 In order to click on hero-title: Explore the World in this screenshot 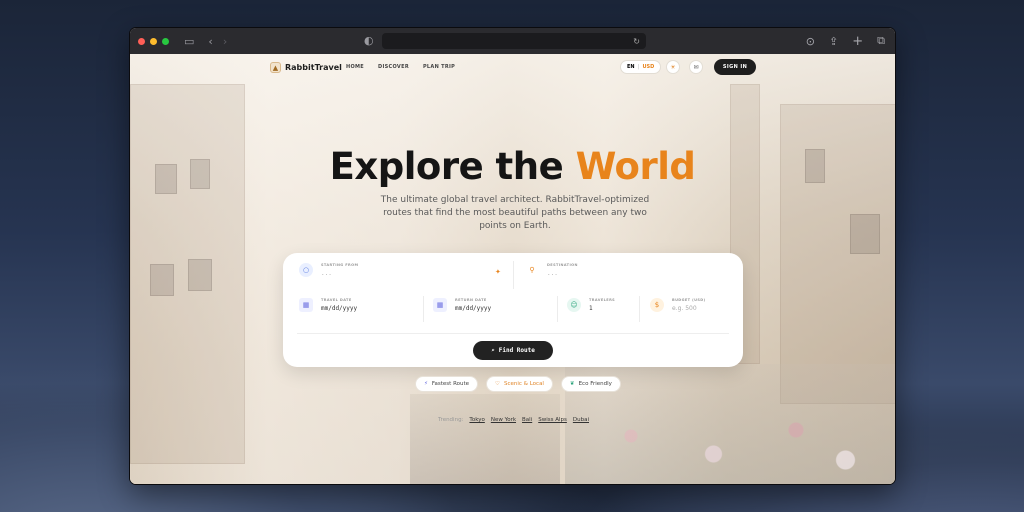, I will do `click(512, 166)`.